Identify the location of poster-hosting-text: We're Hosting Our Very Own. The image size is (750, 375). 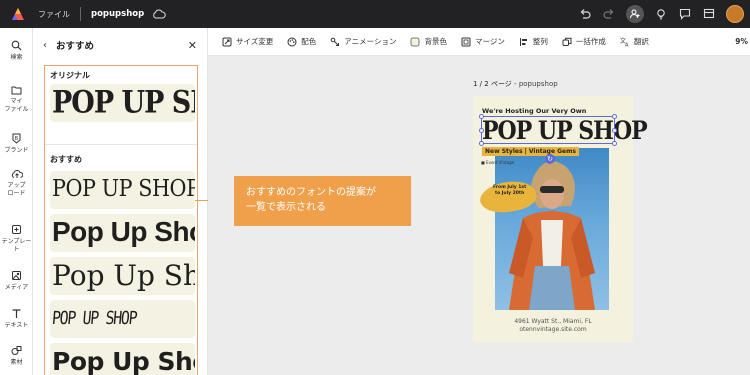
(534, 111).